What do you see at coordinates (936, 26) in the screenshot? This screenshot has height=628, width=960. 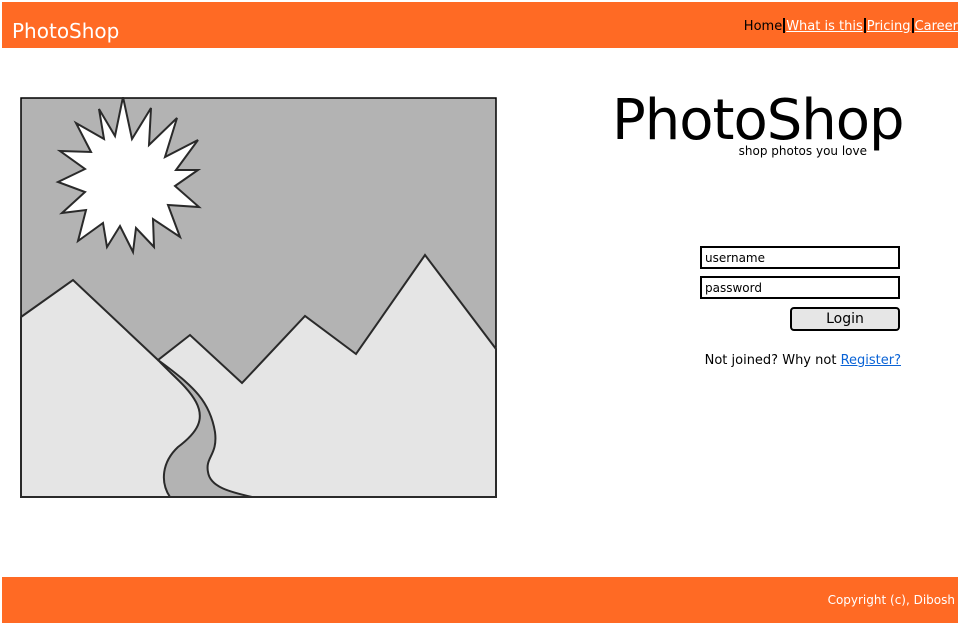 I see `nav-career-link: Career` at bounding box center [936, 26].